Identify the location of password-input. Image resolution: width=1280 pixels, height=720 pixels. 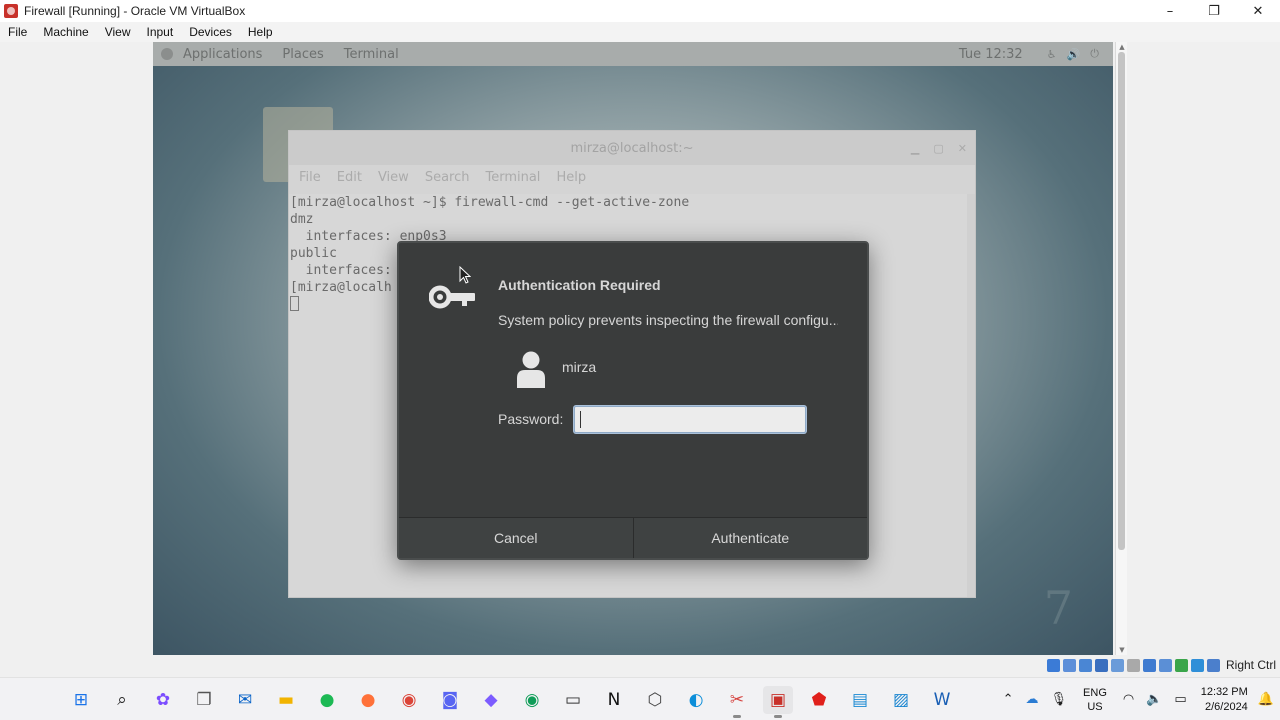
(690, 419).